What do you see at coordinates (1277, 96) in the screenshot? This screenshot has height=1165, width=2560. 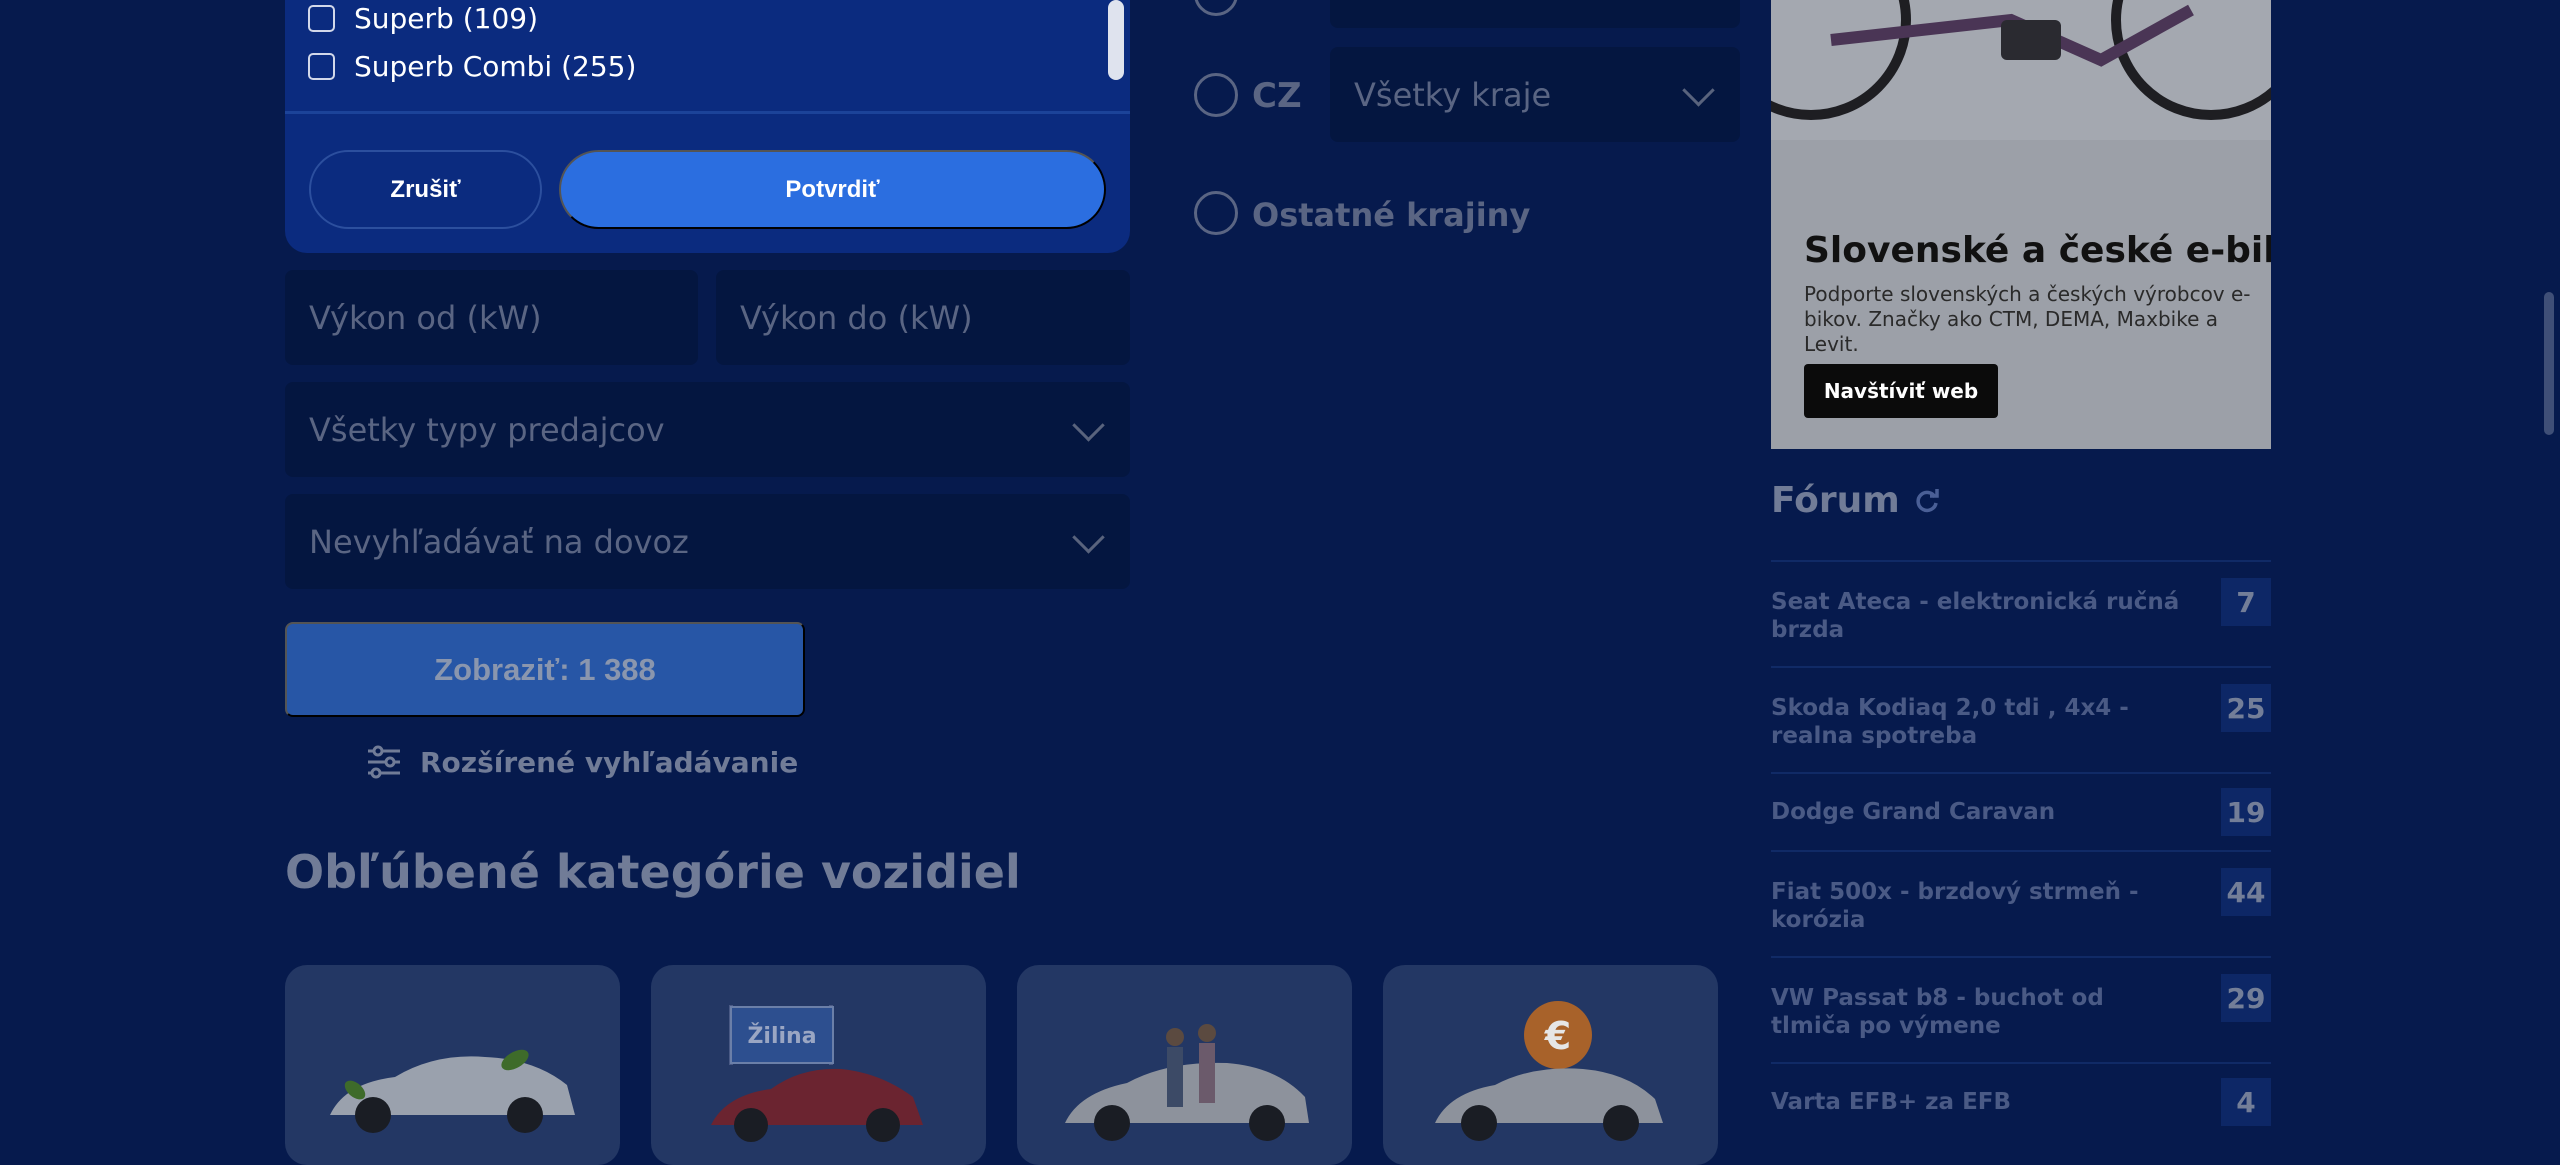 I see `radio-cz-label: CZ` at bounding box center [1277, 96].